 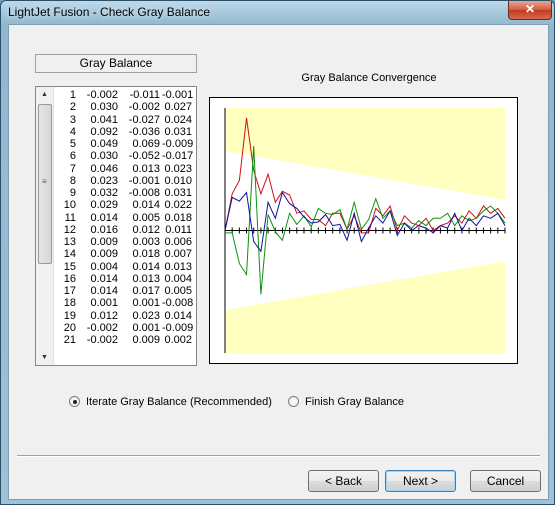 I want to click on row-value-a: 0.092, so click(x=104, y=131).